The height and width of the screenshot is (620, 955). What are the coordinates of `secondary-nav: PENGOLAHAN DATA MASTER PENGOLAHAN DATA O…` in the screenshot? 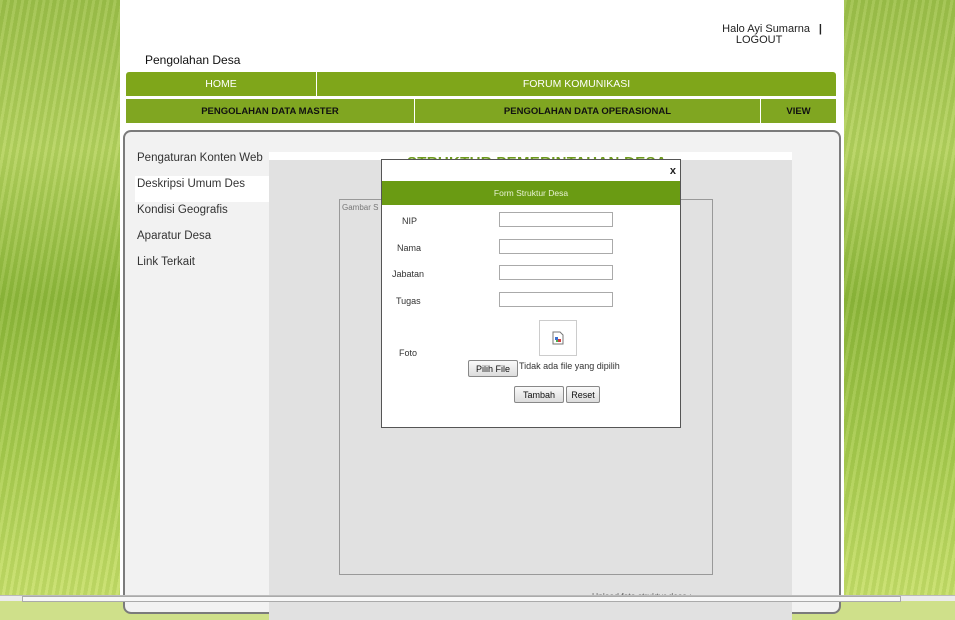 It's located at (481, 111).